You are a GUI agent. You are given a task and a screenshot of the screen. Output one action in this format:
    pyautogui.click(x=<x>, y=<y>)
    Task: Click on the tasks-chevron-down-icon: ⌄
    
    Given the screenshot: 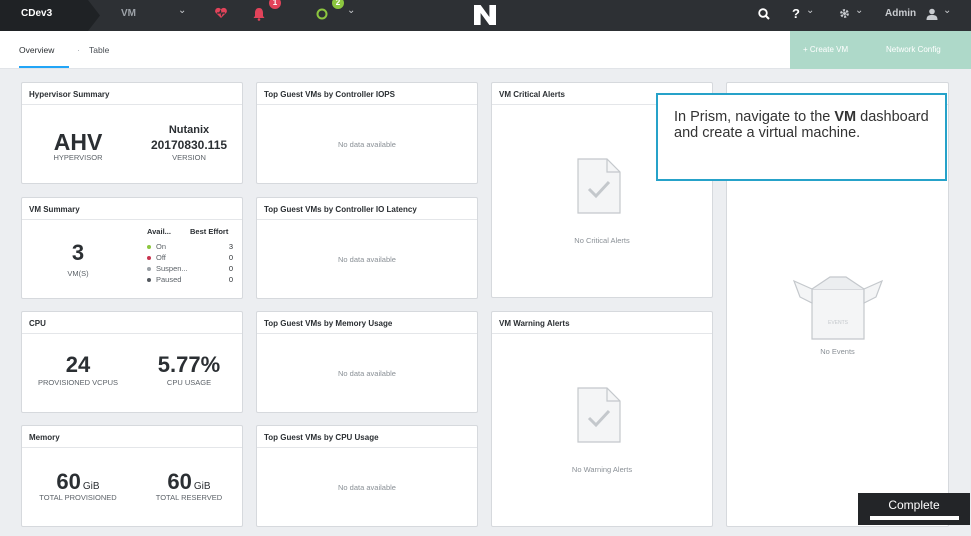 What is the action you would take?
    pyautogui.click(x=351, y=10)
    